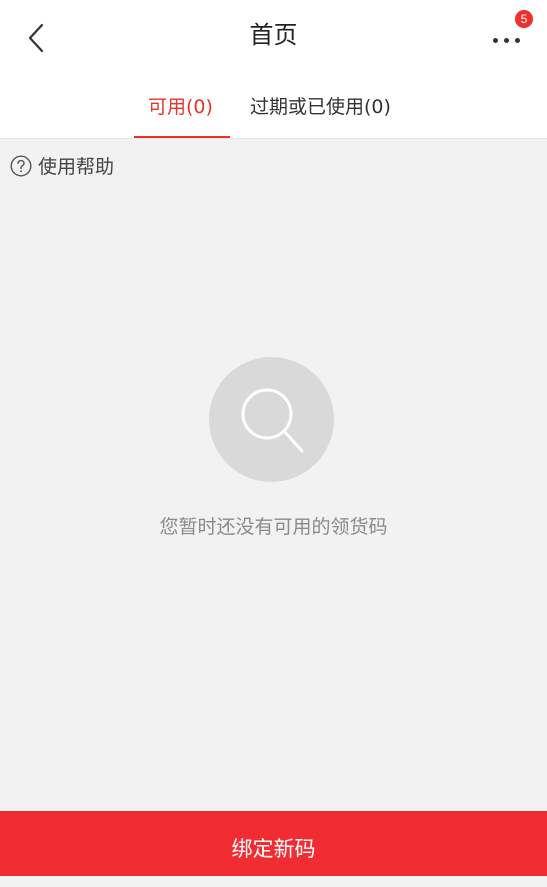 Image resolution: width=547 pixels, height=887 pixels. What do you see at coordinates (273, 527) in the screenshot?
I see `empty-state-message: 您暂时还没有可用的领货码` at bounding box center [273, 527].